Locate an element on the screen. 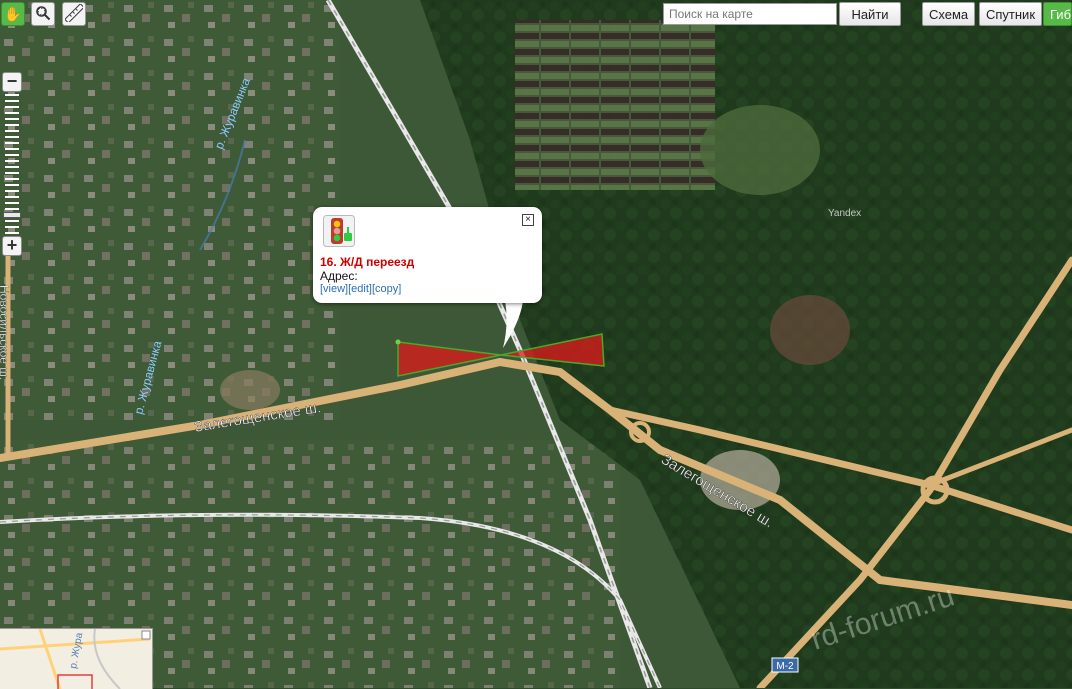 This screenshot has width=1072, height=689. copy-link: [copy] is located at coordinates (386, 289).